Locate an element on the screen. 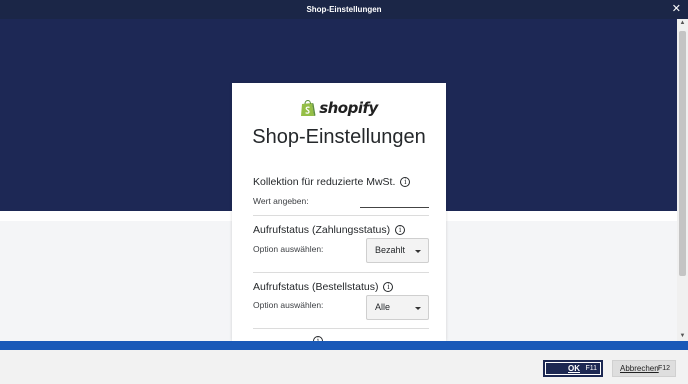 The image size is (688, 384). section-title-text: Aufrufstatus (Bestellstatus) is located at coordinates (316, 287).